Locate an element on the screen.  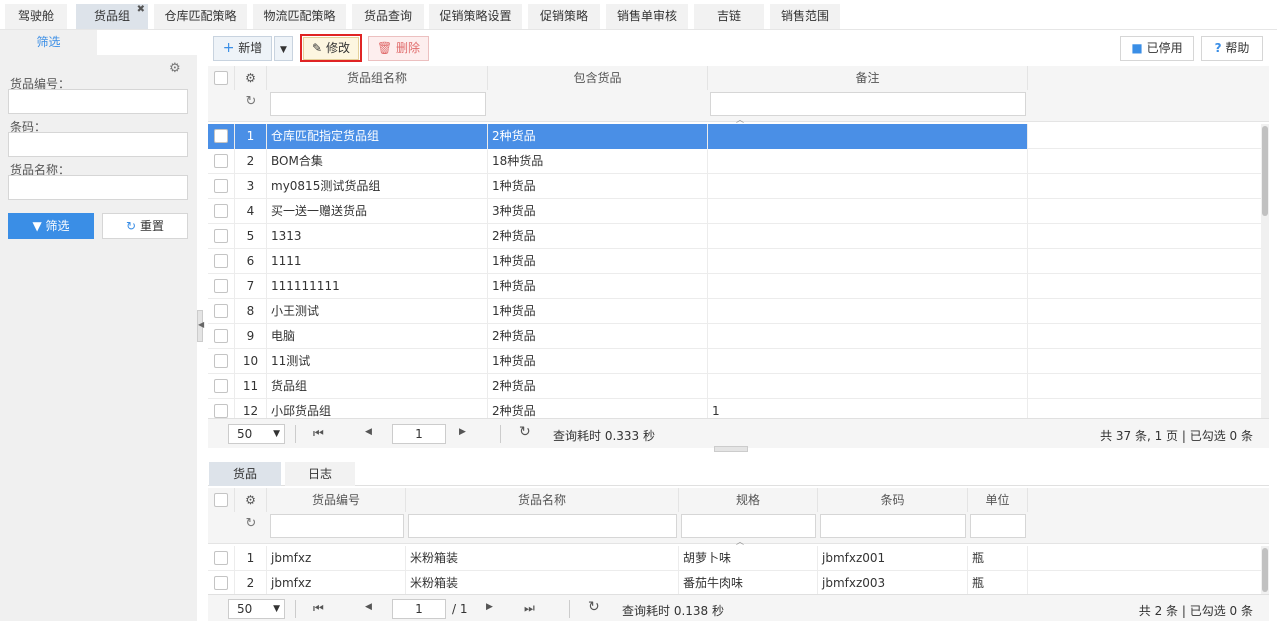
detail-grid-scrollbar is located at coordinates (1265, 570).